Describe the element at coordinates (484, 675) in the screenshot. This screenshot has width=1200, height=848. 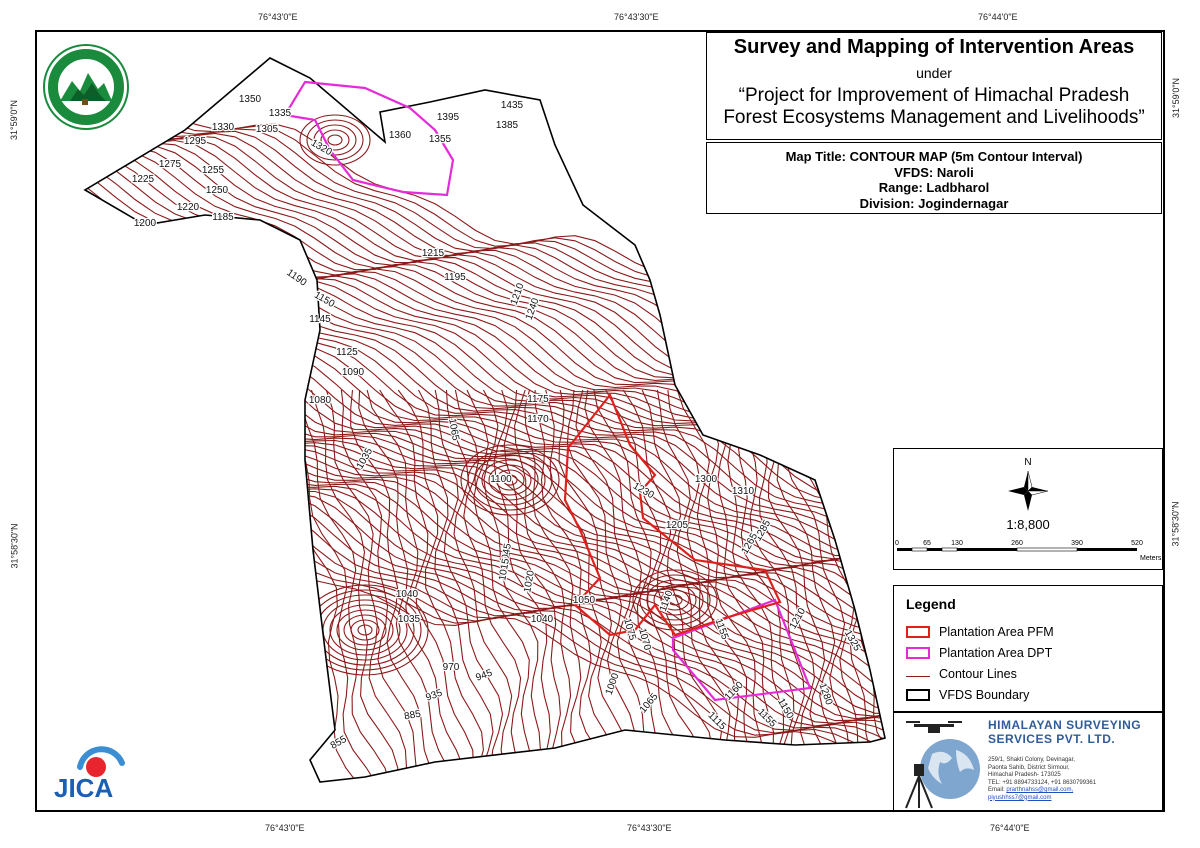
I see `contour-elevation-label: 945` at that location.